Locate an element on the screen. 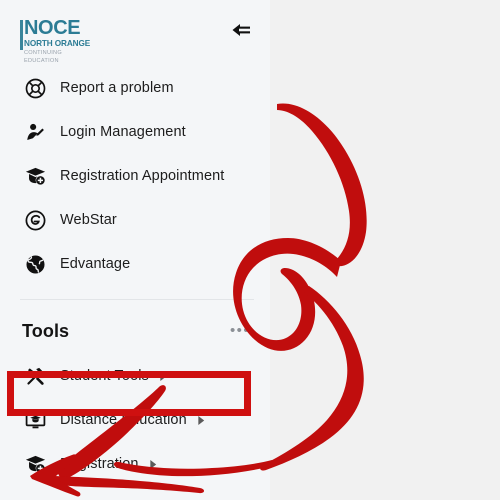 This screenshot has width=500, height=500. sidebar-item-registration-appointment: Registration Appointment is located at coordinates (135, 176).